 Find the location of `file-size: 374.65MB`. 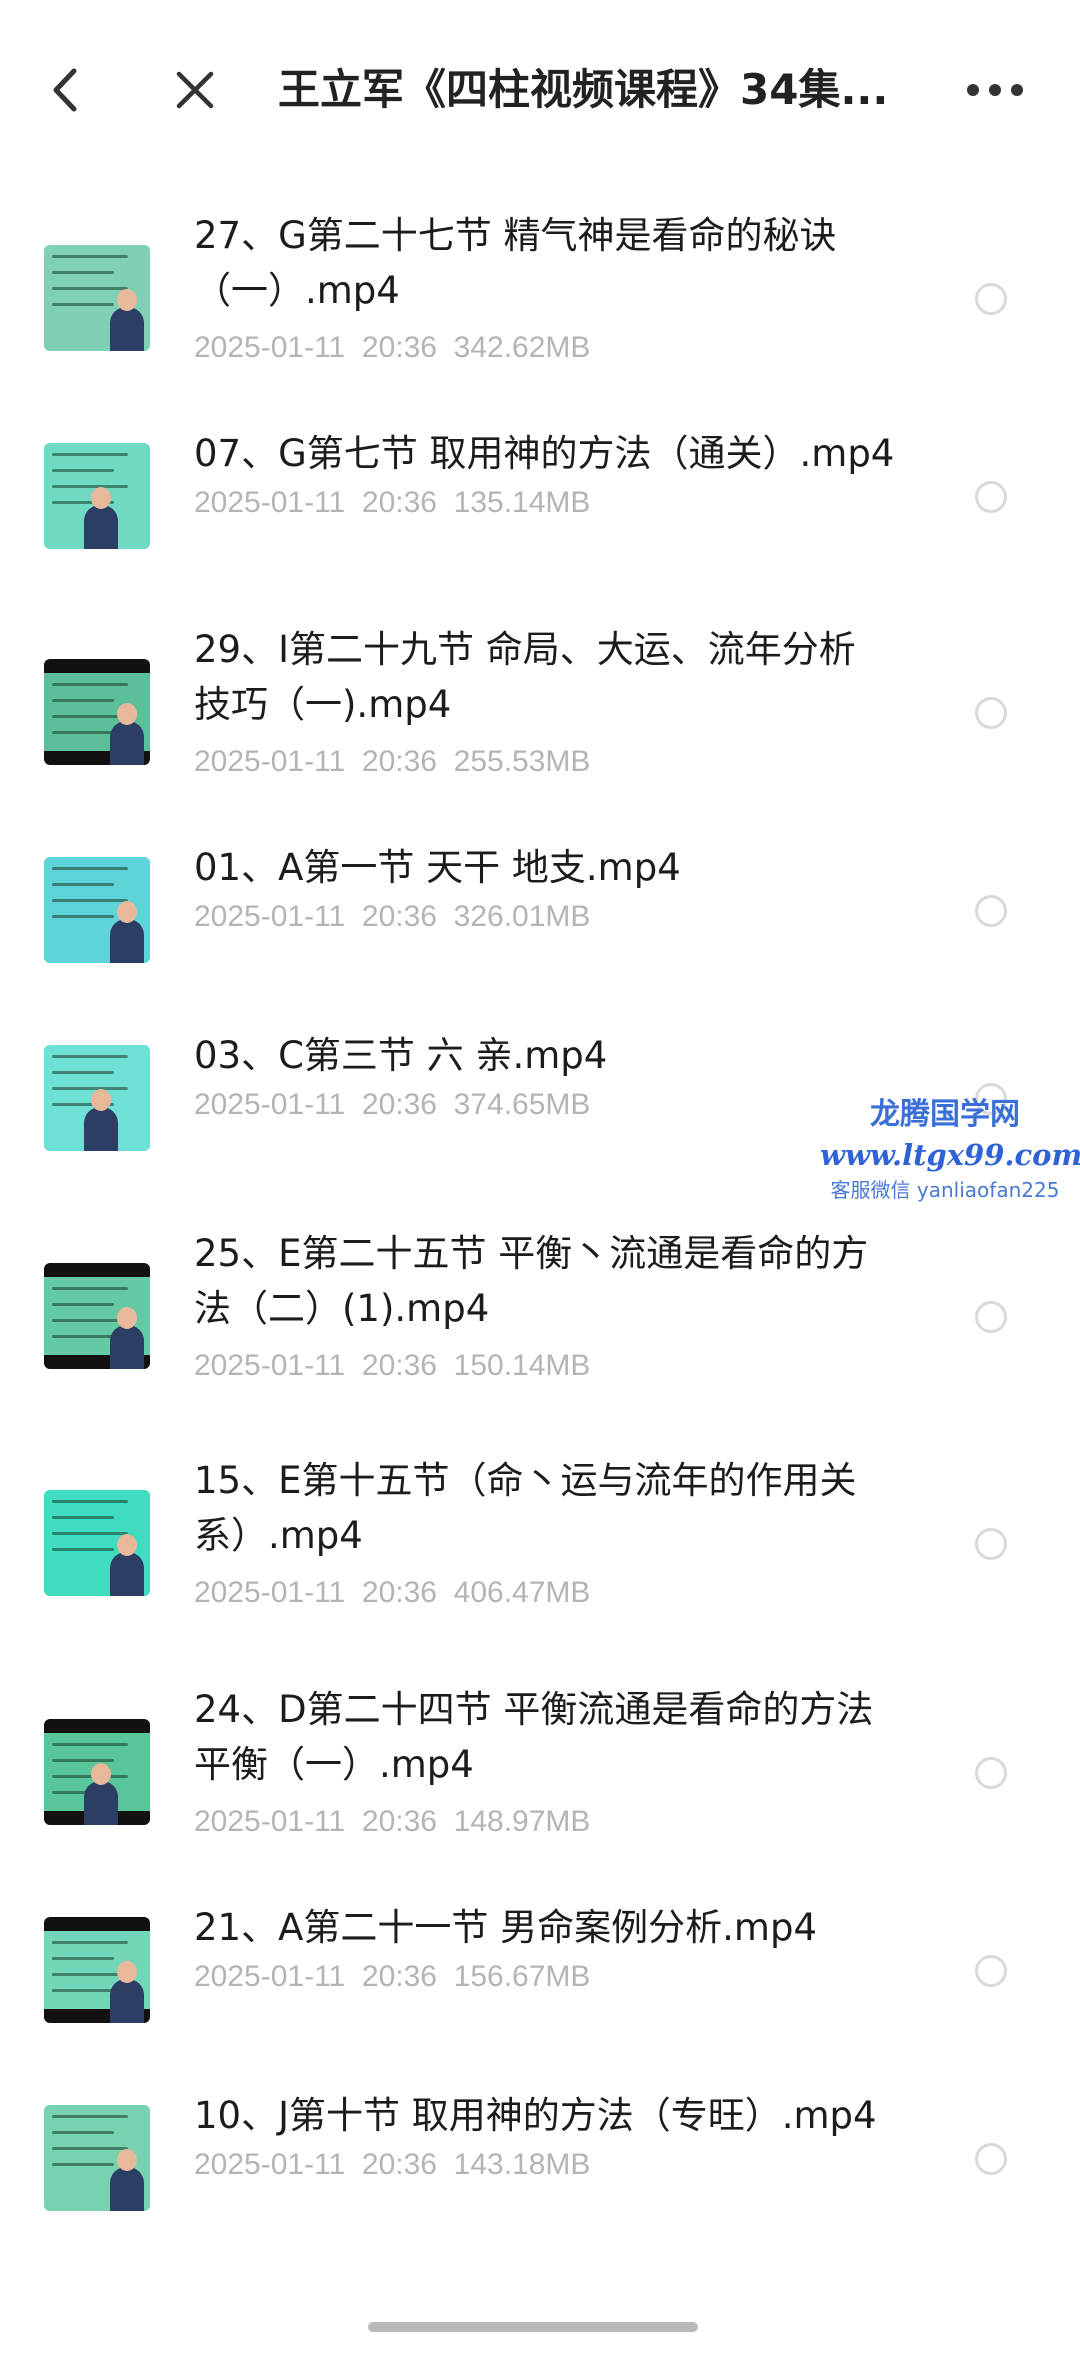

file-size: 374.65MB is located at coordinates (522, 1104).